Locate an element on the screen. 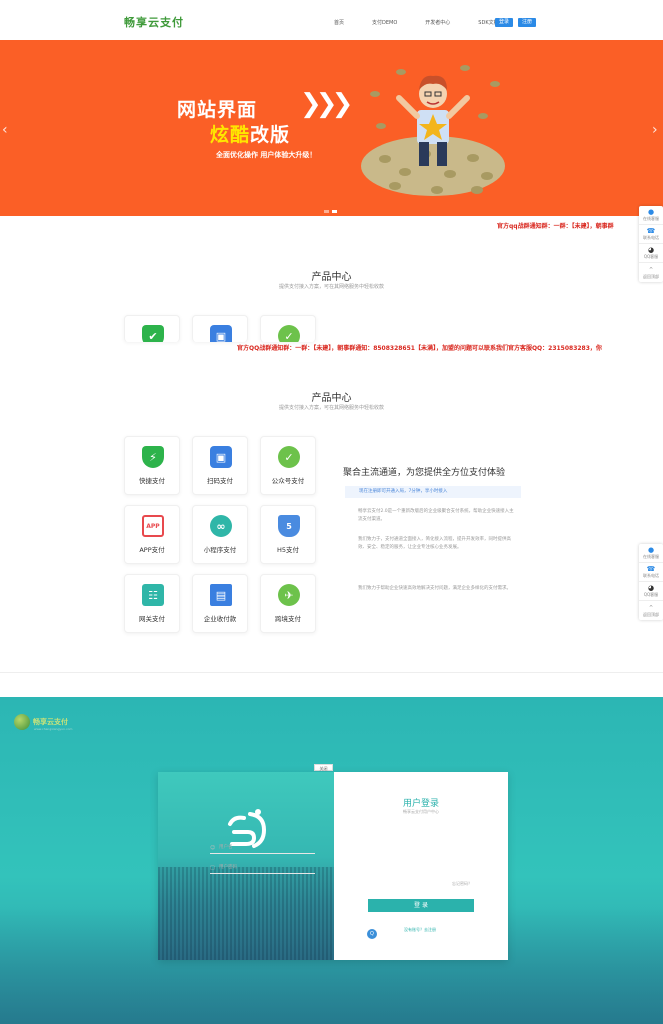  nav-item-developer: 开发者中心 is located at coordinates (437, 22).